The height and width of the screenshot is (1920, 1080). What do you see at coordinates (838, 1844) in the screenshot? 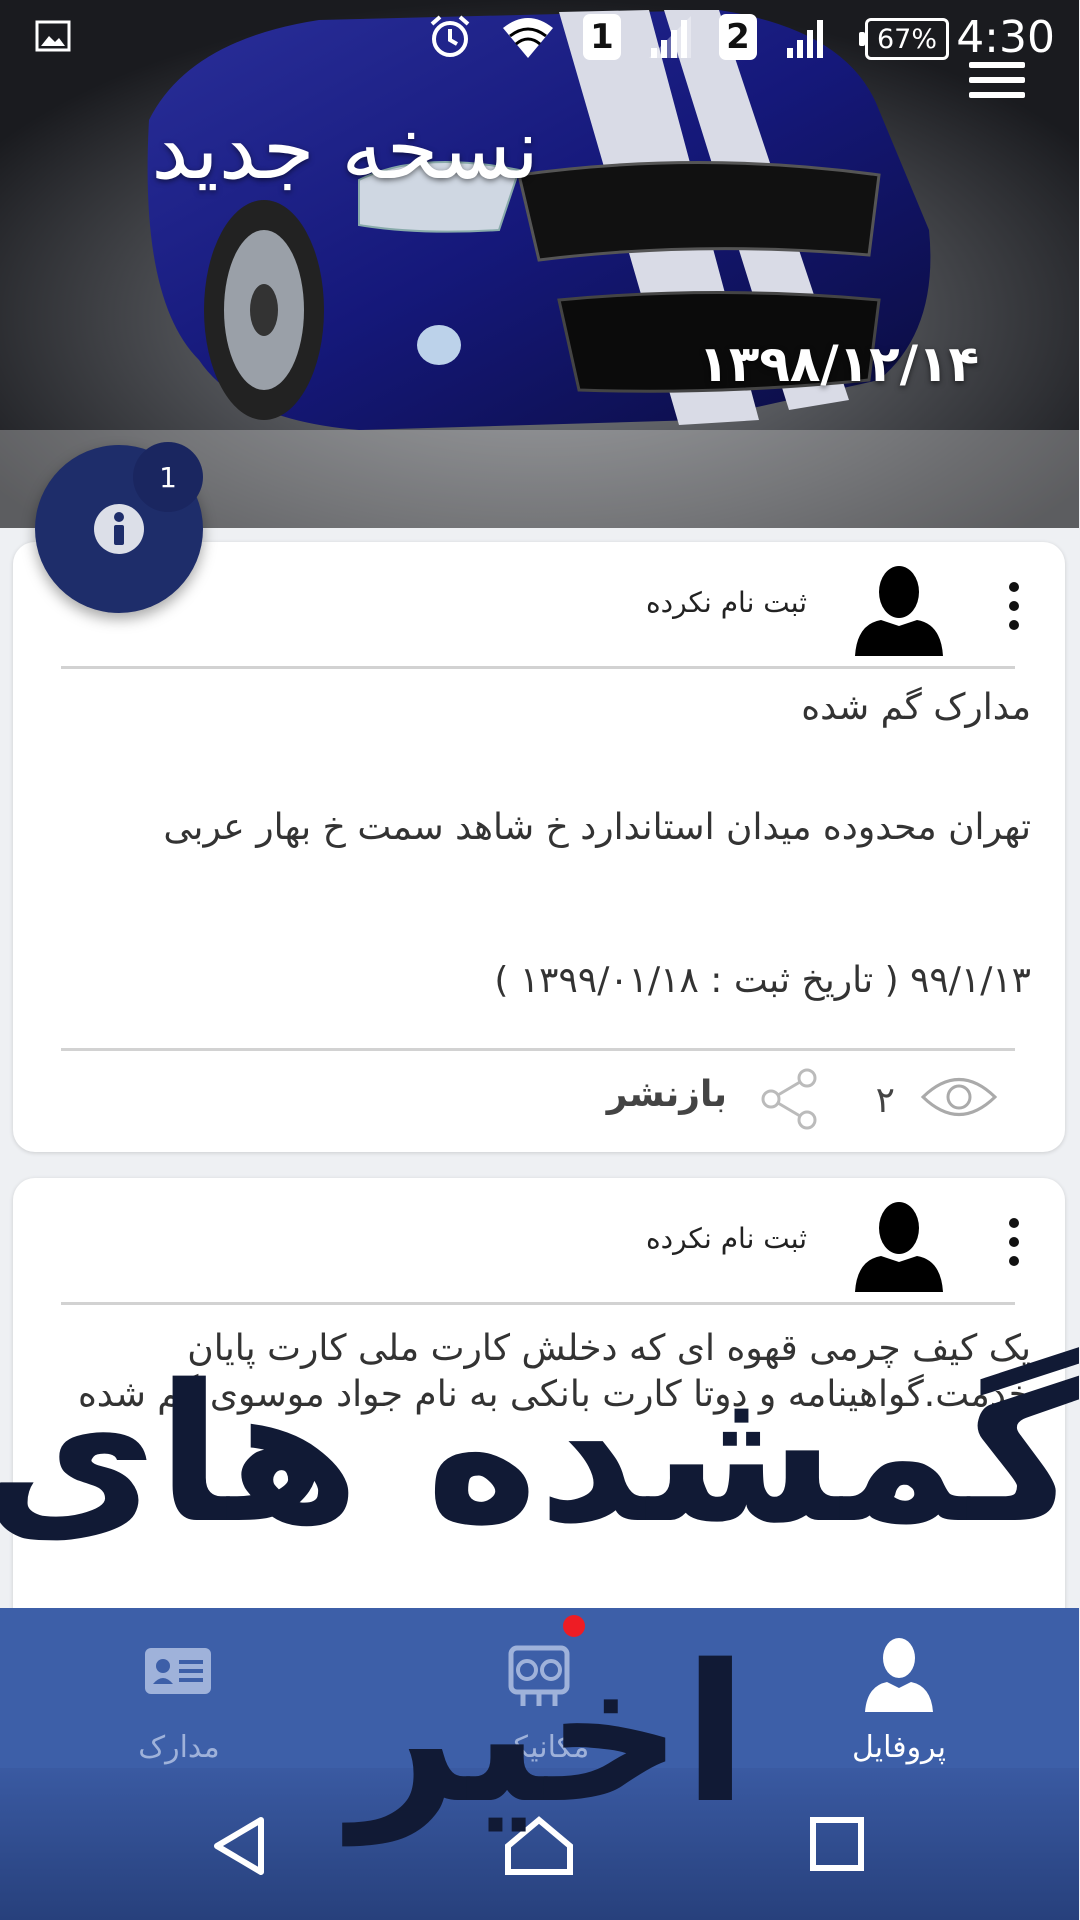
I see `recents-icon` at bounding box center [838, 1844].